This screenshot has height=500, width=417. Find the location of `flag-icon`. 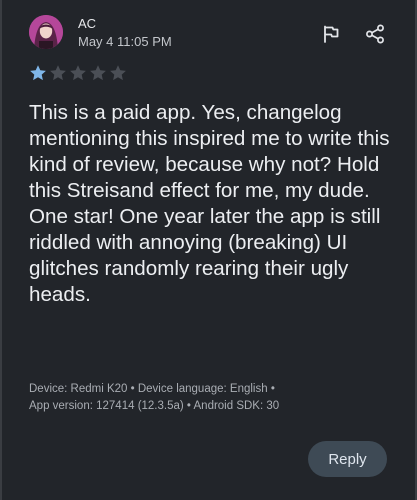

flag-icon is located at coordinates (331, 34).